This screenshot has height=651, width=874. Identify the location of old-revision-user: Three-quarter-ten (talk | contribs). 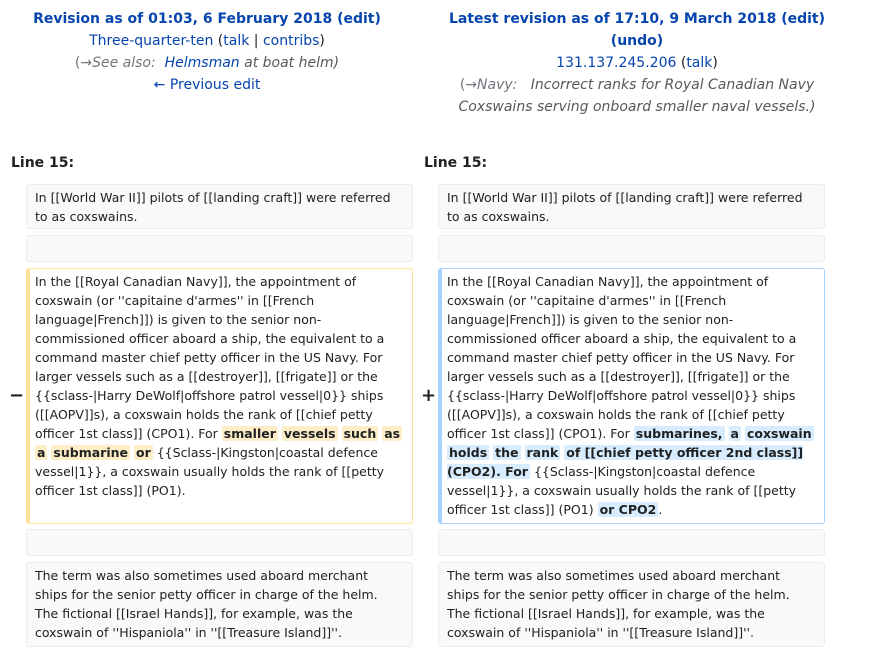
(207, 41).